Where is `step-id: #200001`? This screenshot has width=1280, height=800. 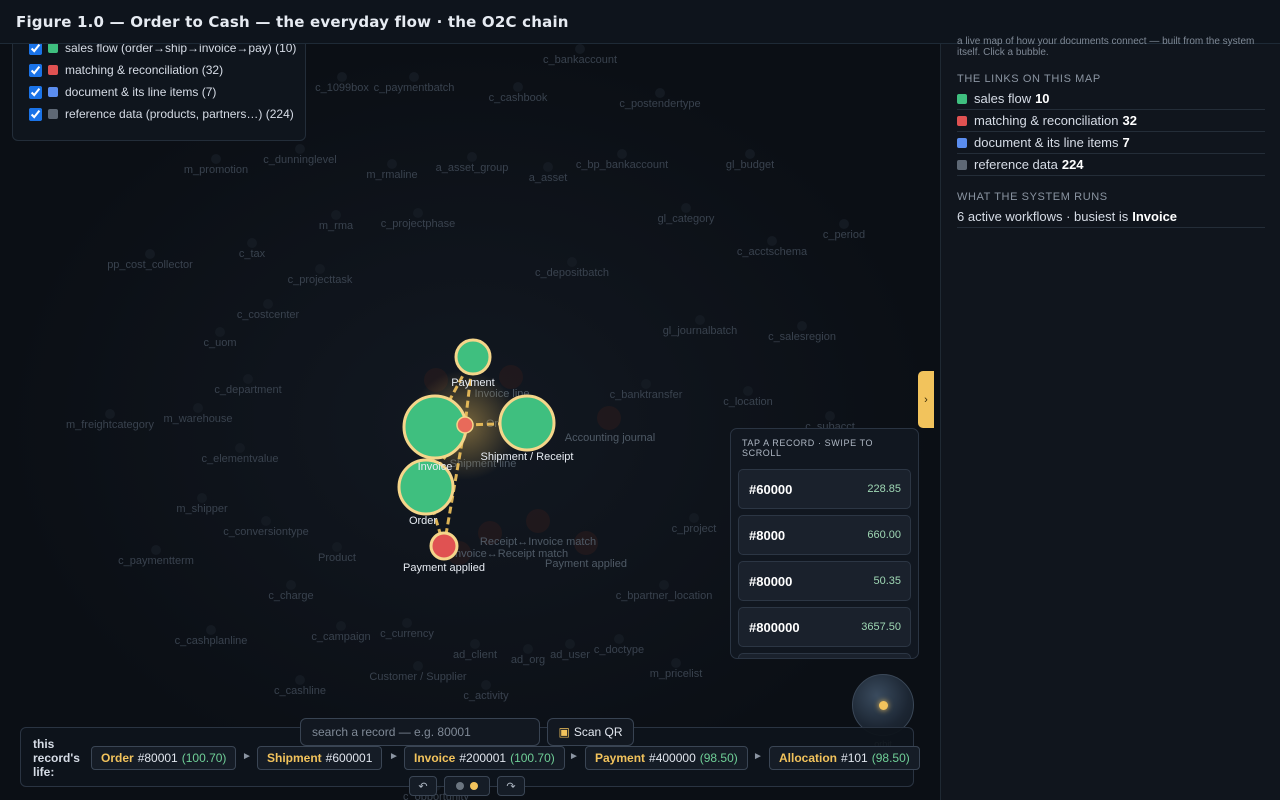
step-id: #200001 is located at coordinates (483, 758).